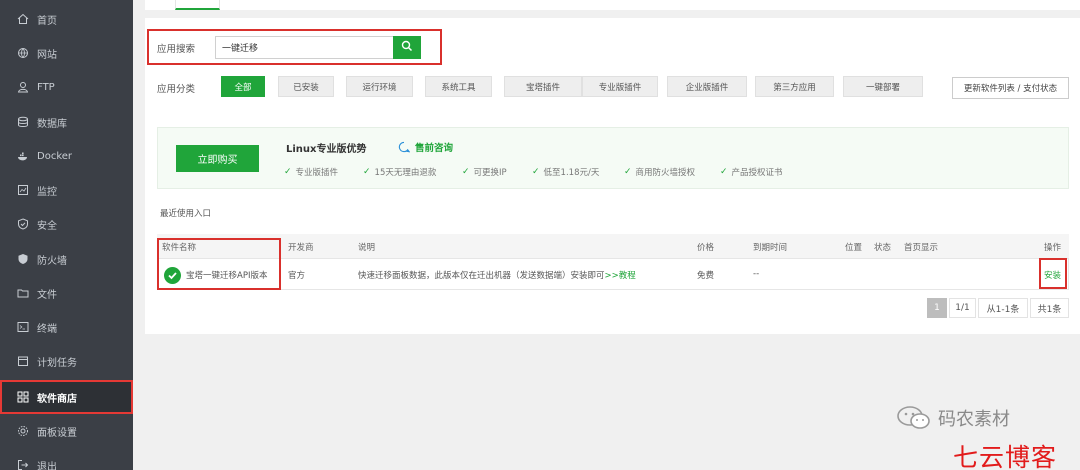 The width and height of the screenshot is (1080, 470). What do you see at coordinates (756, 274) in the screenshot?
I see `row-expire: --` at bounding box center [756, 274].